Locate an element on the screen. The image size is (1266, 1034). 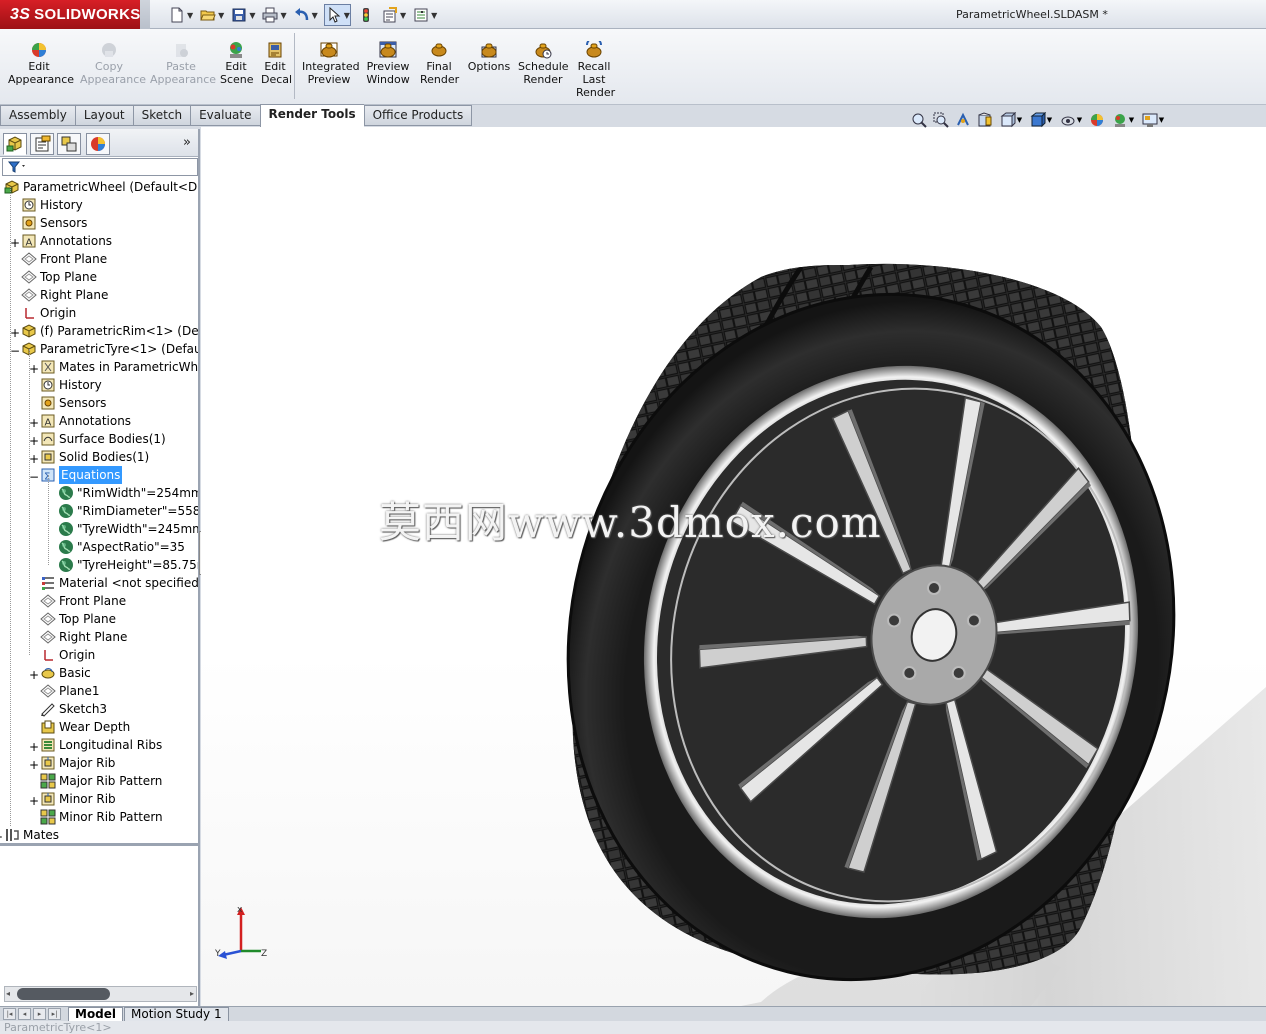
copy-appearance-button: Copy Appearance is located at coordinates (113, 62).